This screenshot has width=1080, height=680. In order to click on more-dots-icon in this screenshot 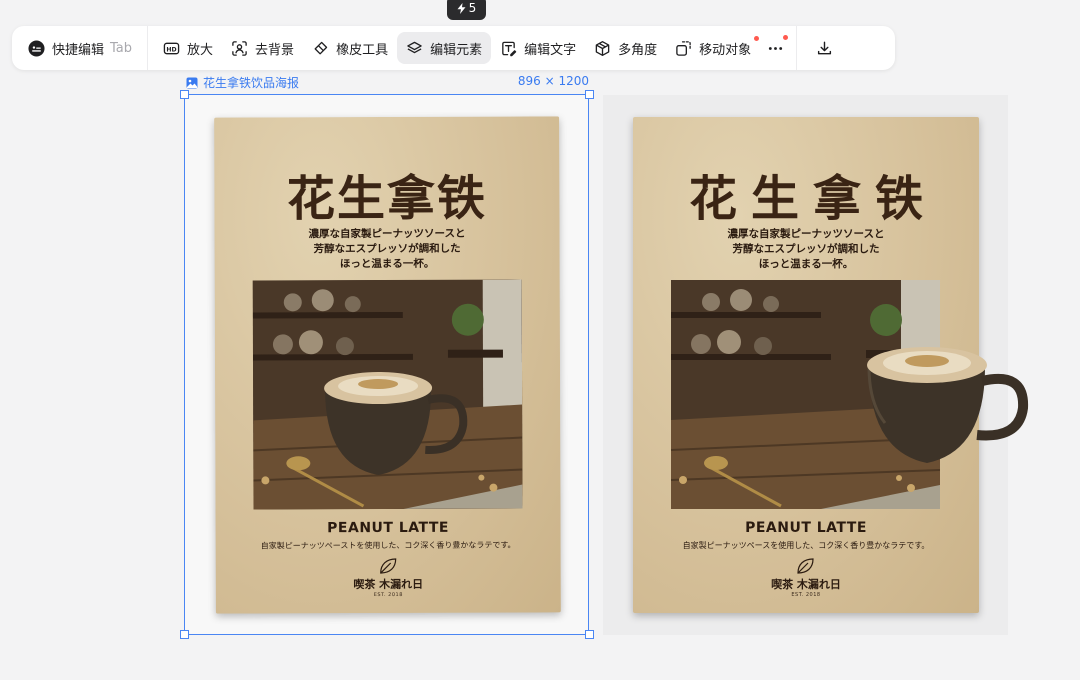, I will do `click(775, 48)`.